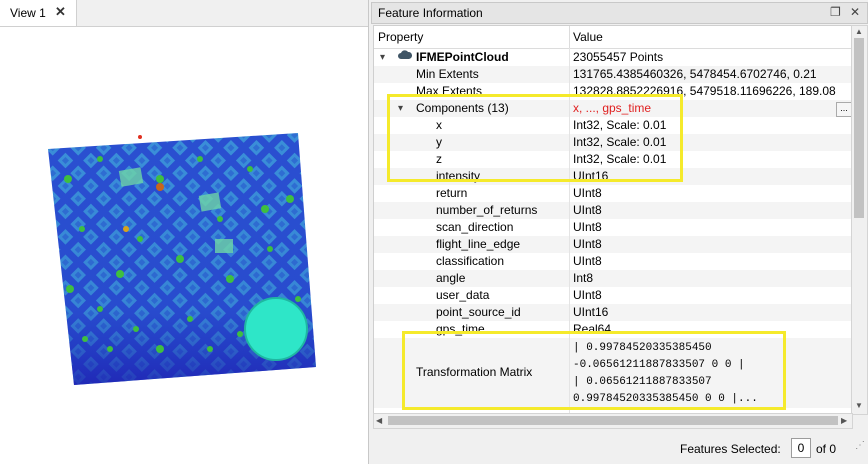 Image resolution: width=868 pixels, height=464 pixels. What do you see at coordinates (730, 449) in the screenshot?
I see `features-selected-label: Features Selected:` at bounding box center [730, 449].